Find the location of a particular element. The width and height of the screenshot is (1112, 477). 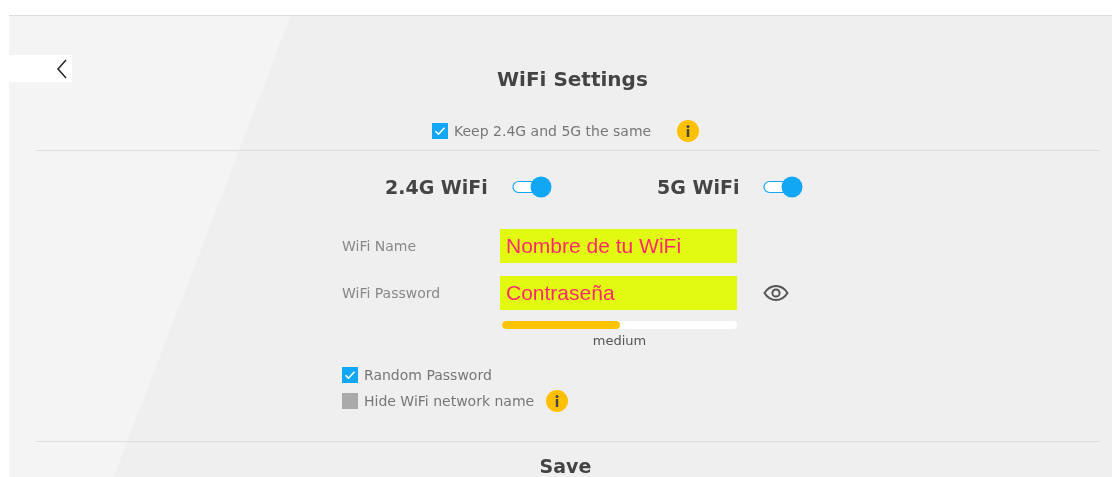

chevron-left-icon is located at coordinates (62, 68).